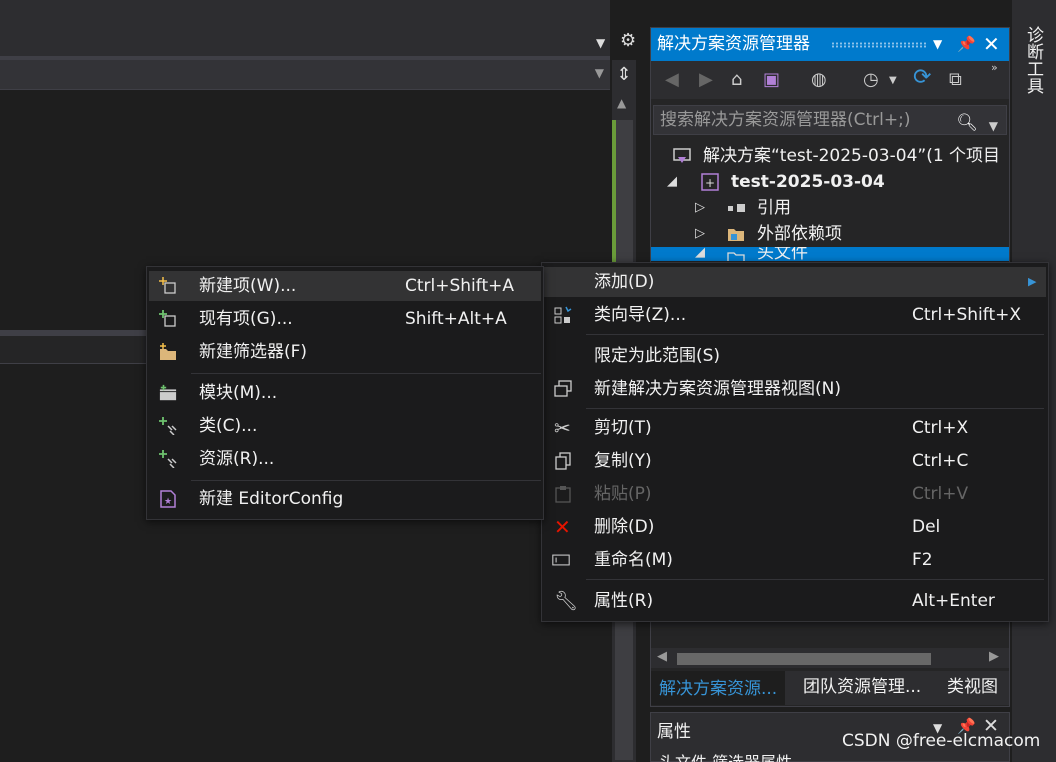 The image size is (1056, 762). What do you see at coordinates (795, 428) in the screenshot?
I see `menu-item-cut: ✂ 剪切(T) Ctrl+X` at bounding box center [795, 428].